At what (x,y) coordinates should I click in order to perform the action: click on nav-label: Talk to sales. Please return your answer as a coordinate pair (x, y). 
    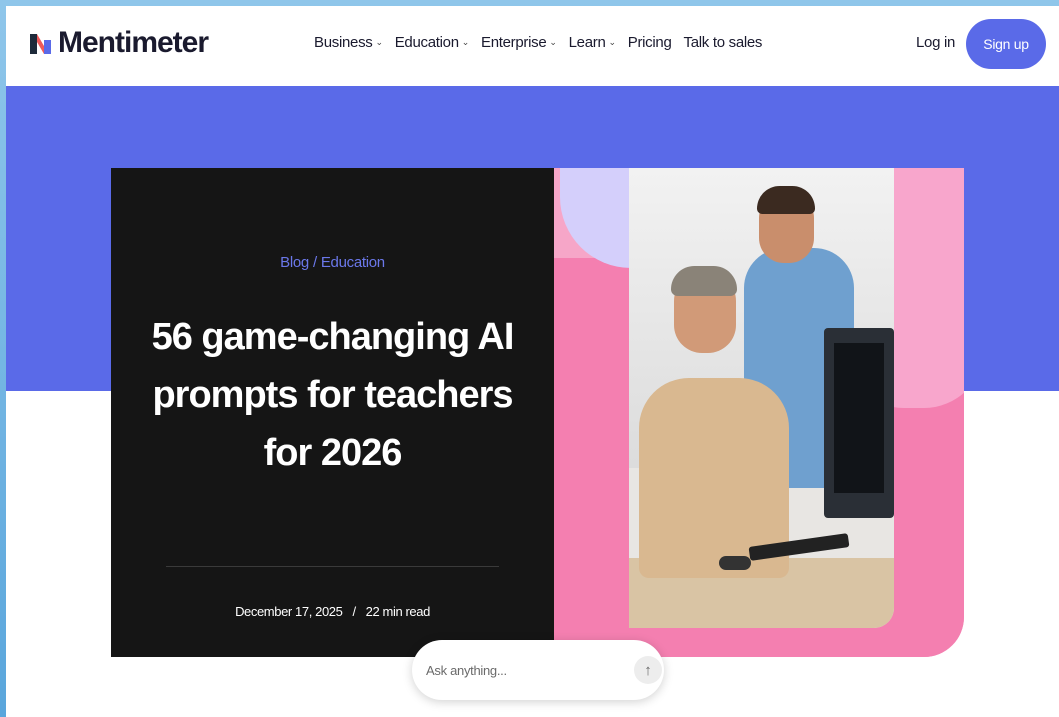
    Looking at the image, I should click on (723, 42).